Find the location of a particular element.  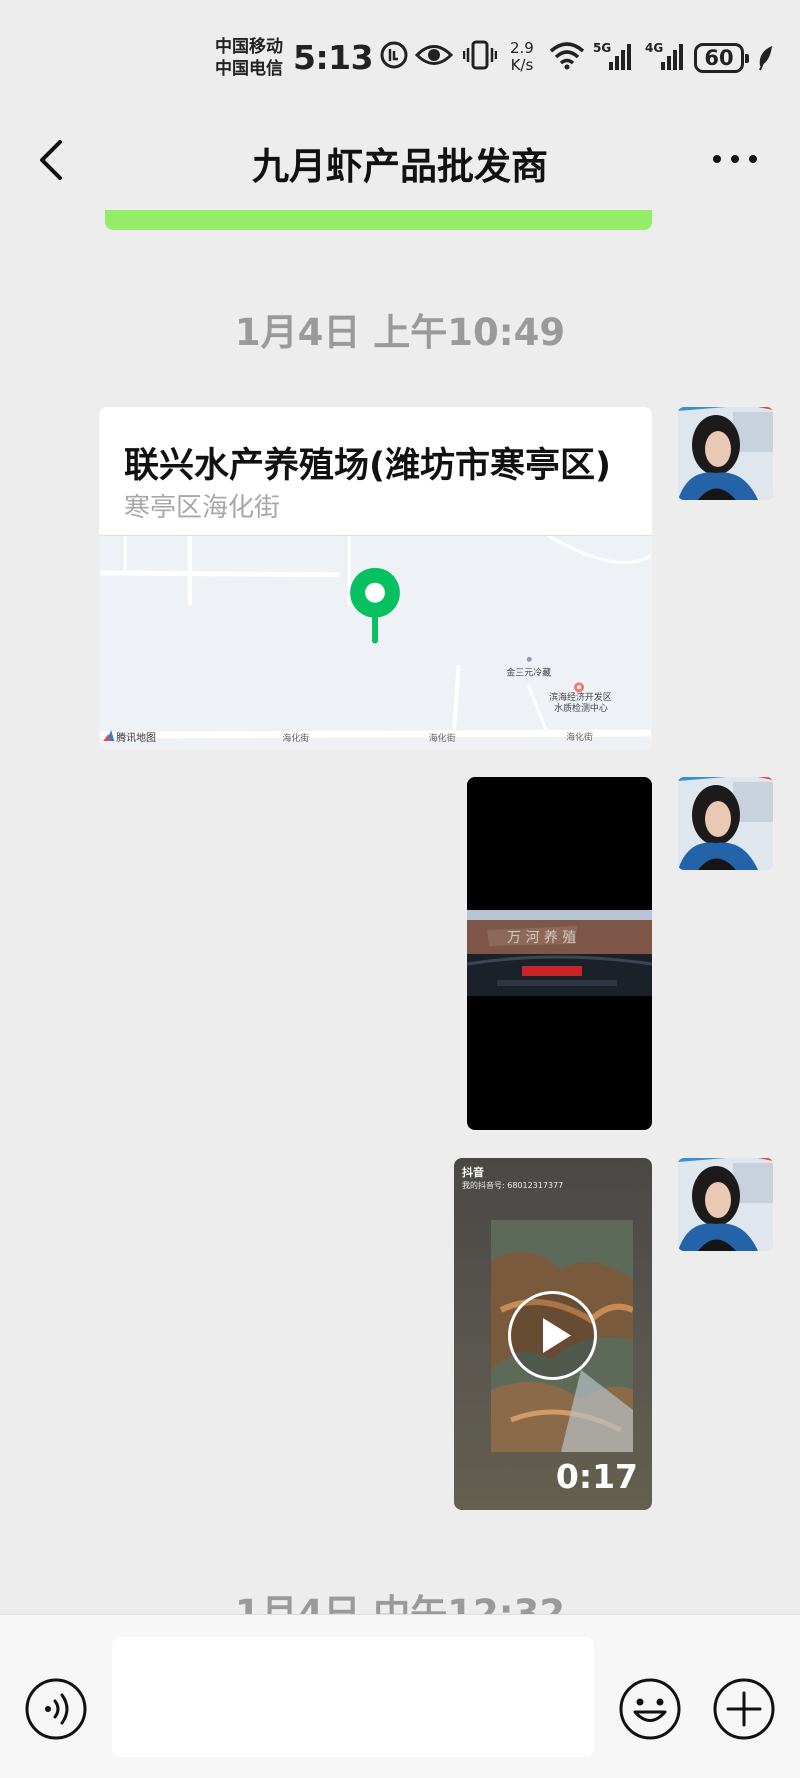

plus-icon is located at coordinates (744, 1709).